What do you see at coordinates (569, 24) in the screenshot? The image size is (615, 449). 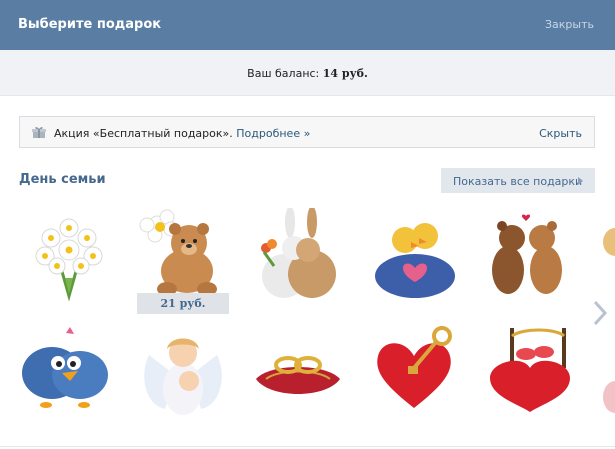 I see `close-button: Закрыть` at bounding box center [569, 24].